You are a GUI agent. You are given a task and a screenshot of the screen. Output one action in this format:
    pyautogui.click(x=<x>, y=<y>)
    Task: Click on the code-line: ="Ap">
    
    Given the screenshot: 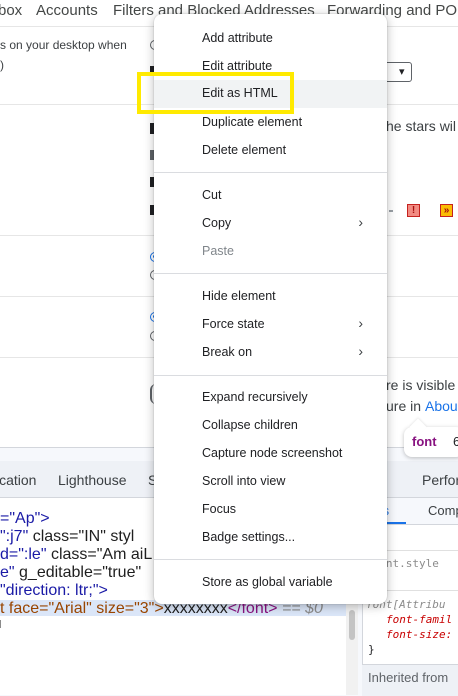 What is the action you would take?
    pyautogui.click(x=25, y=519)
    